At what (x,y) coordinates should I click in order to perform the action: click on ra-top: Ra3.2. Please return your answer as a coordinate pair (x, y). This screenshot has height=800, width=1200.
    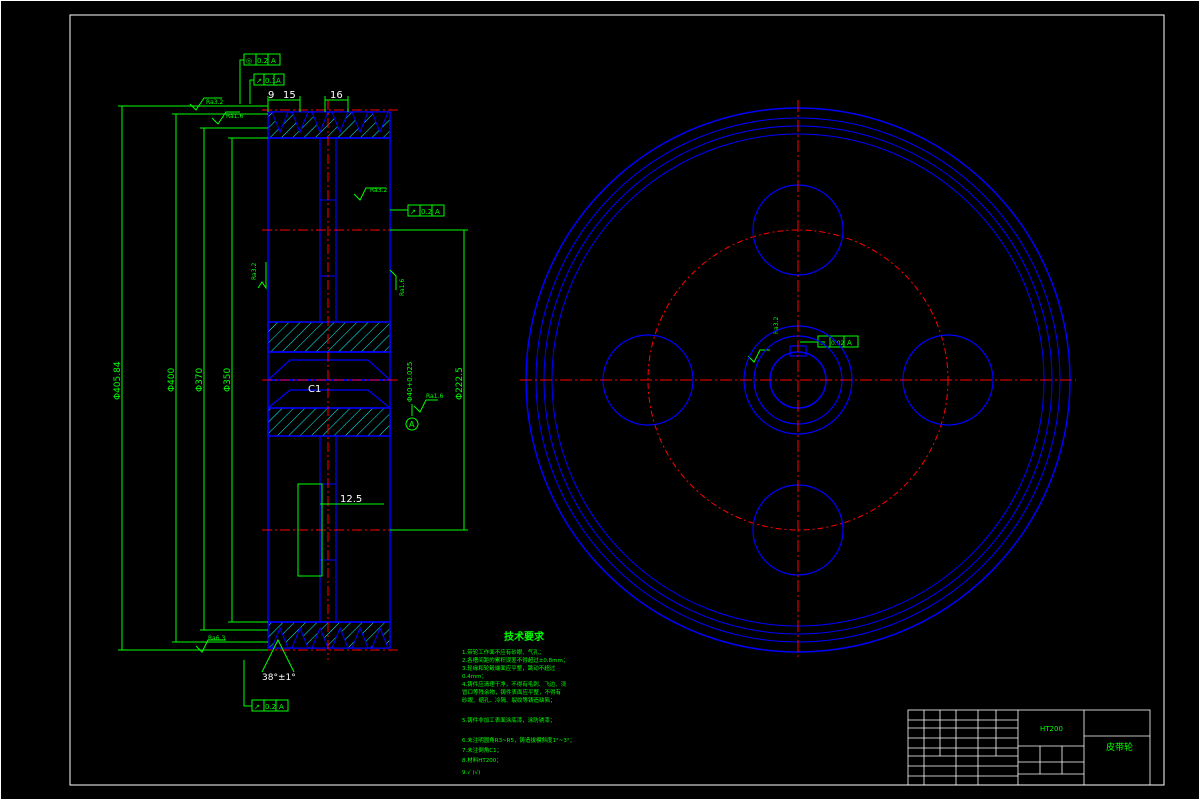
    Looking at the image, I should click on (214, 102).